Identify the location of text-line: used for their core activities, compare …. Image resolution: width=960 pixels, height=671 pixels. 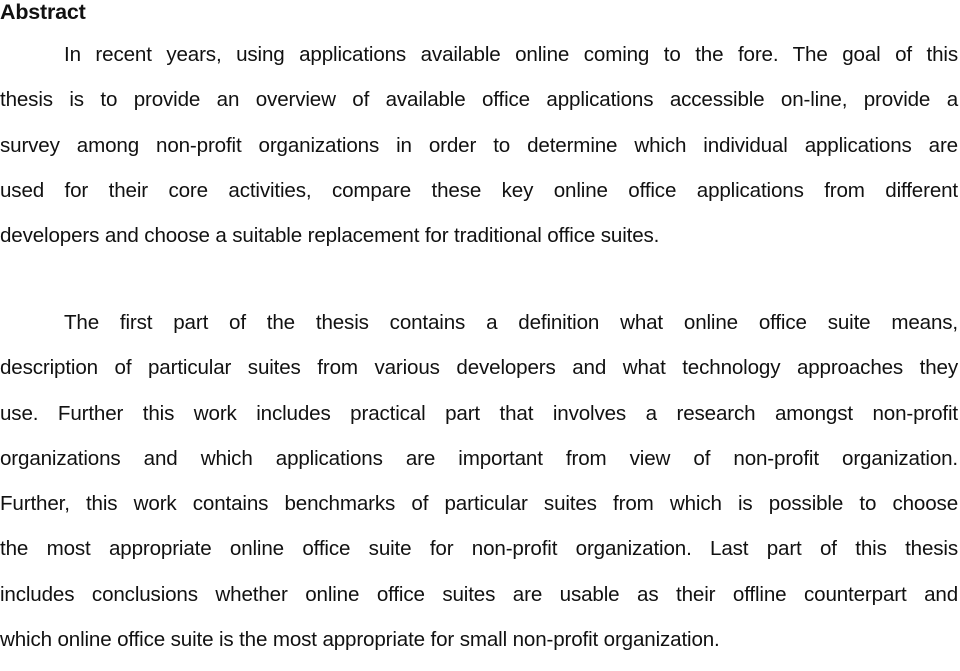
(479, 190).